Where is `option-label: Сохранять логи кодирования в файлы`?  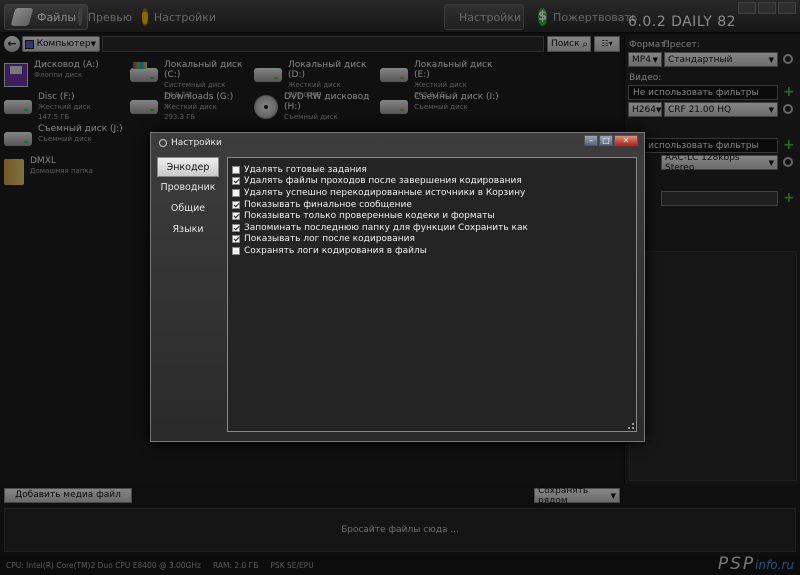 option-label: Сохранять логи кодирования в файлы is located at coordinates (335, 250).